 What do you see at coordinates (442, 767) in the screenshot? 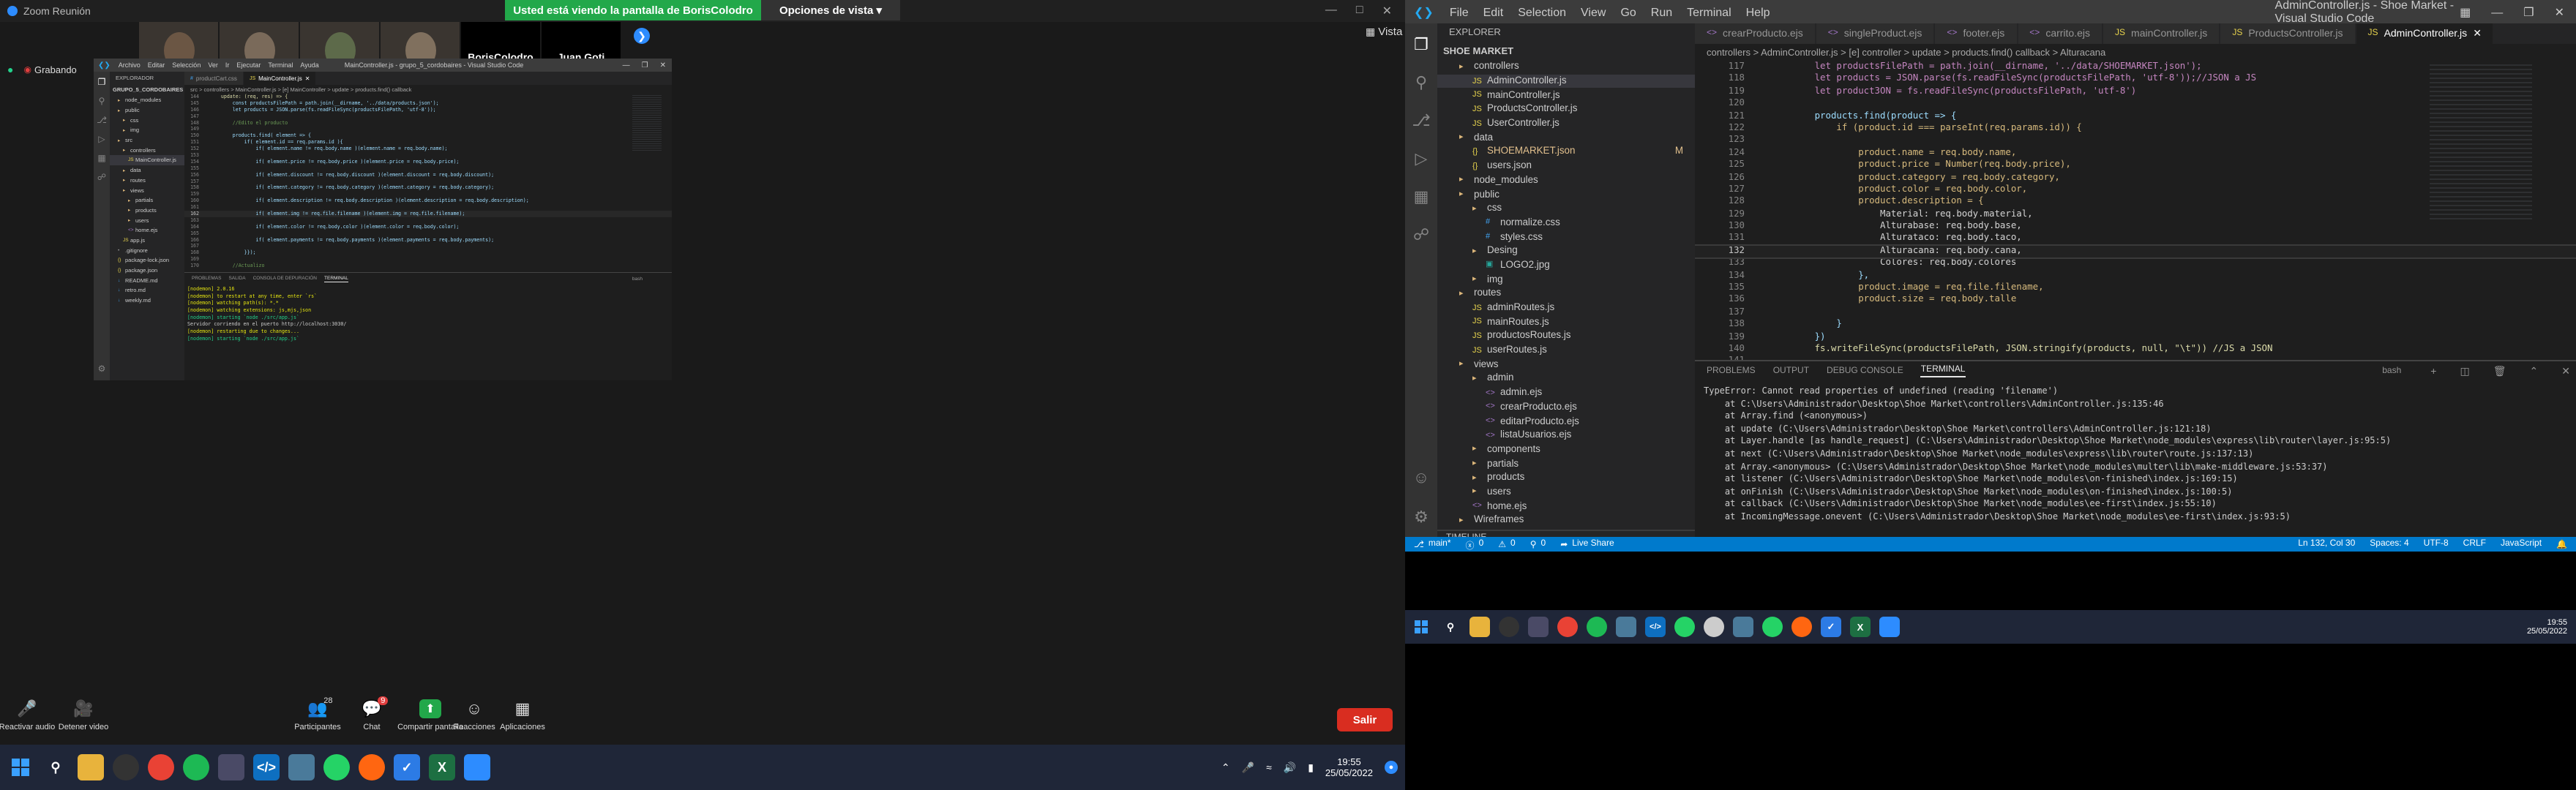
I see `excel-icon: X` at bounding box center [442, 767].